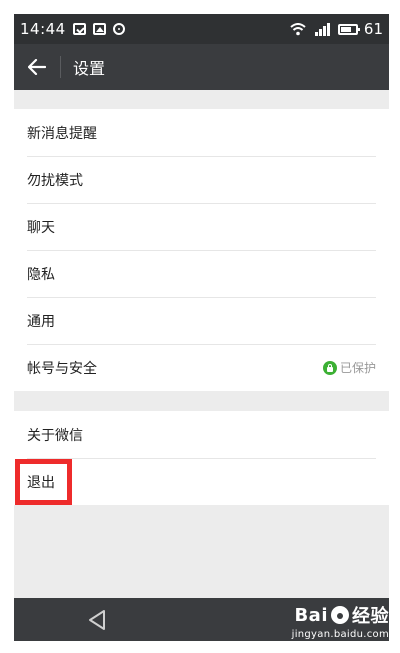  I want to click on watermark-brand: Bai 经验, so click(340, 615).